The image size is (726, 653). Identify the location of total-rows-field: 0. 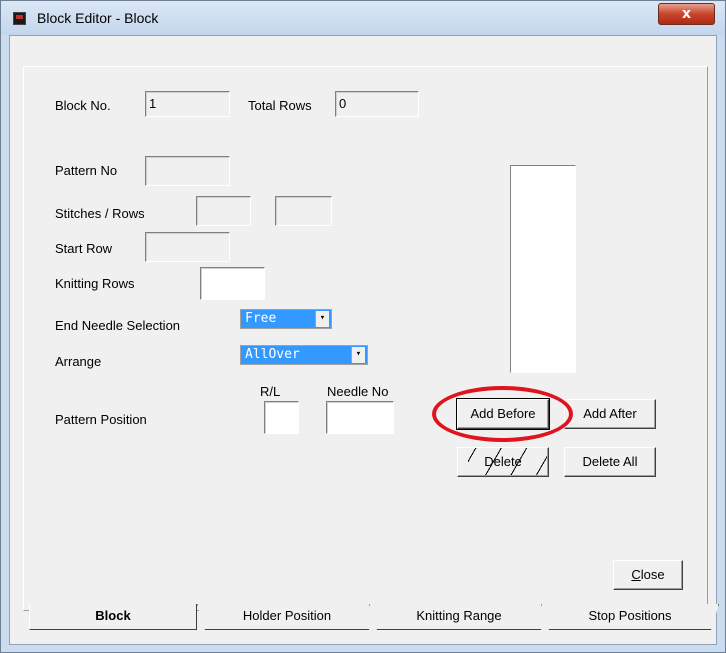
(377, 104).